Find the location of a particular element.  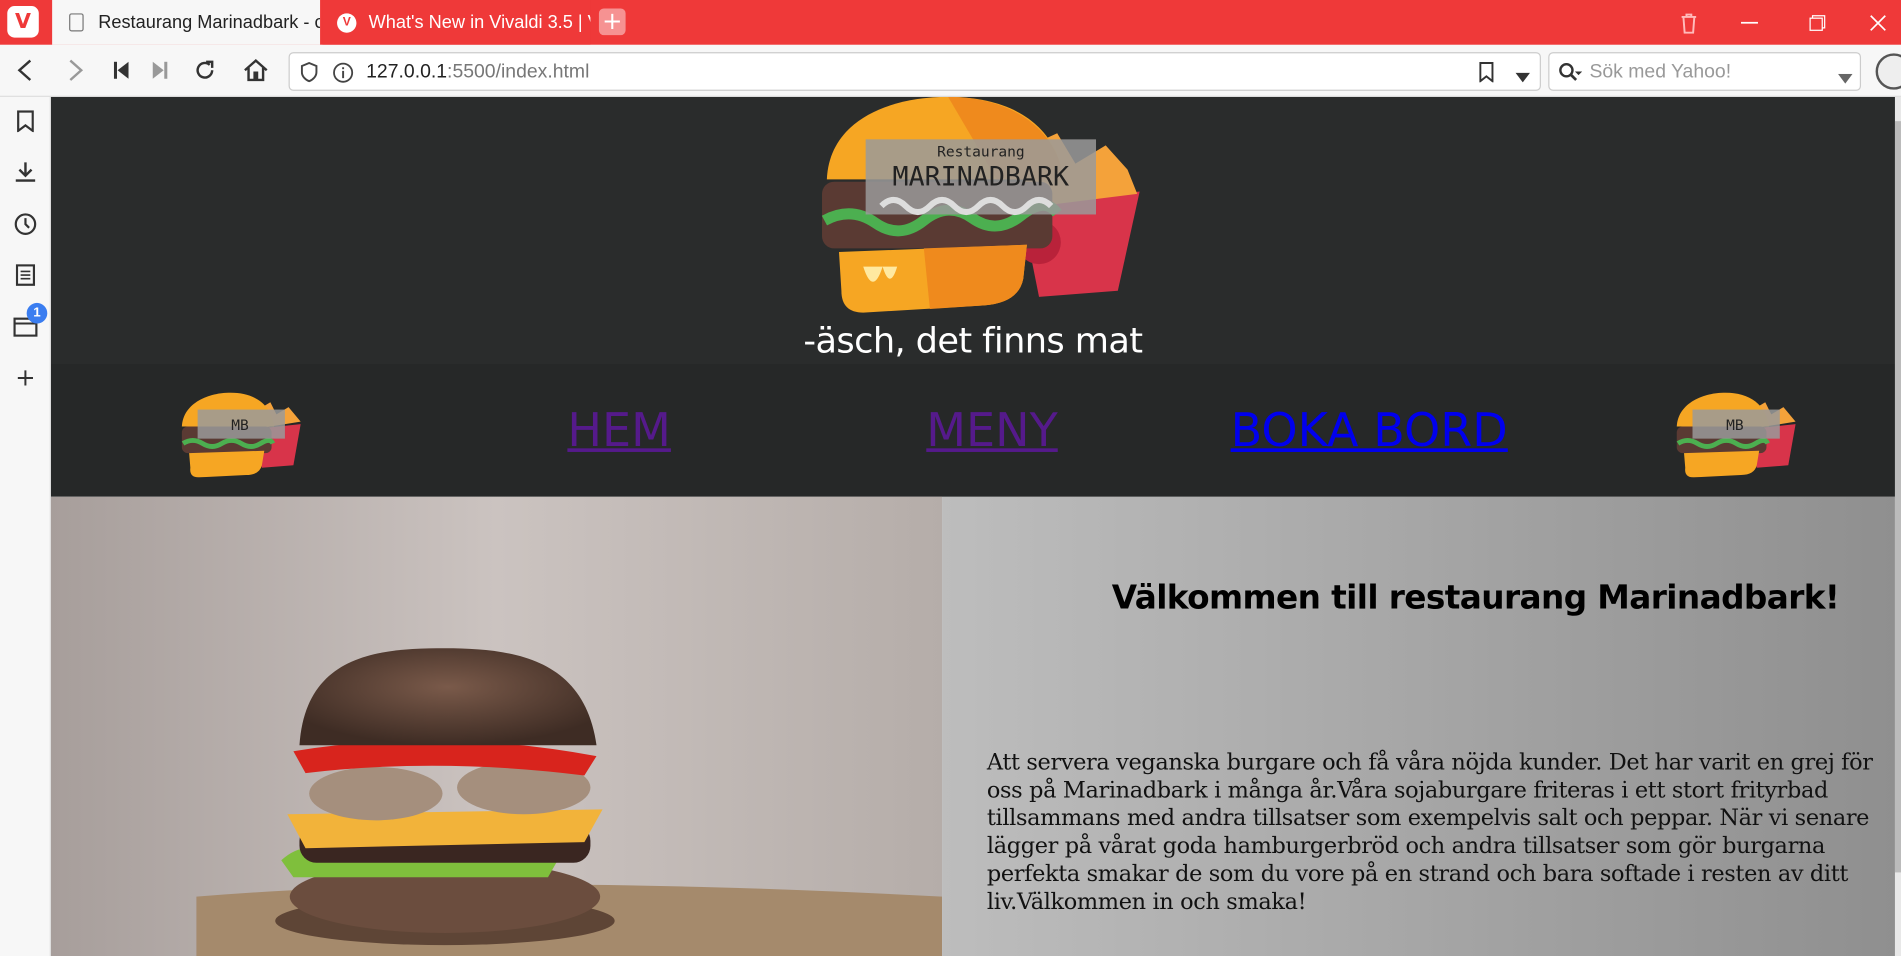

trash-icon is located at coordinates (1689, 22).